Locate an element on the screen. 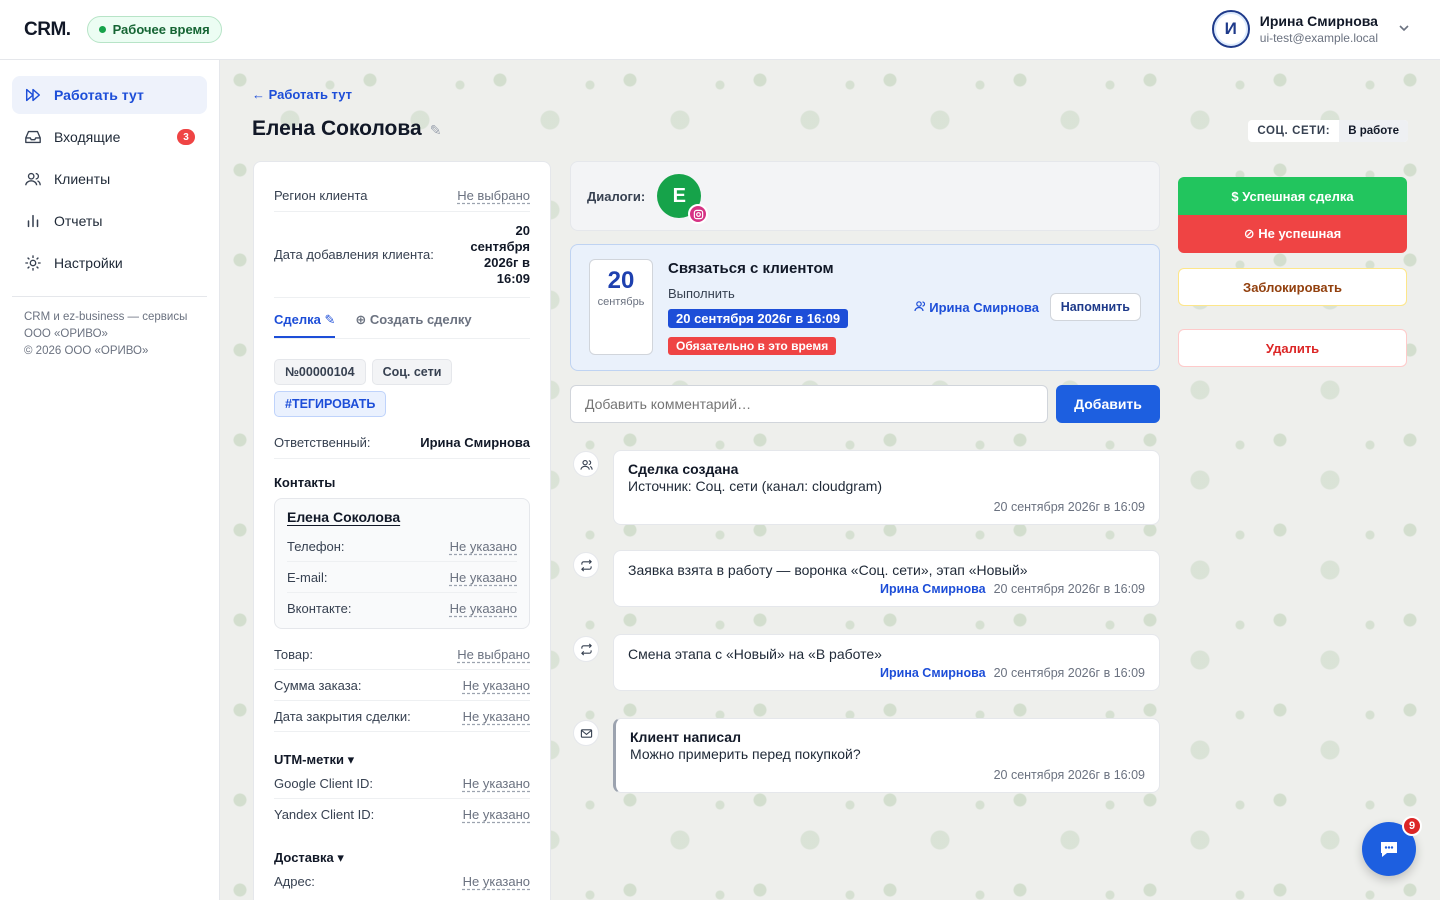  event-title: Сделка создана is located at coordinates (683, 469).